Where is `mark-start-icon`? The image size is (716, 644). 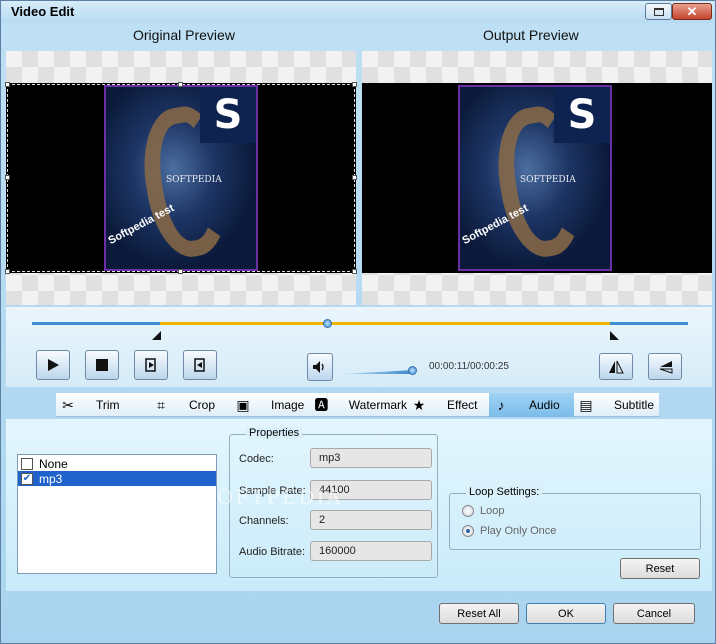 mark-start-icon is located at coordinates (150, 365).